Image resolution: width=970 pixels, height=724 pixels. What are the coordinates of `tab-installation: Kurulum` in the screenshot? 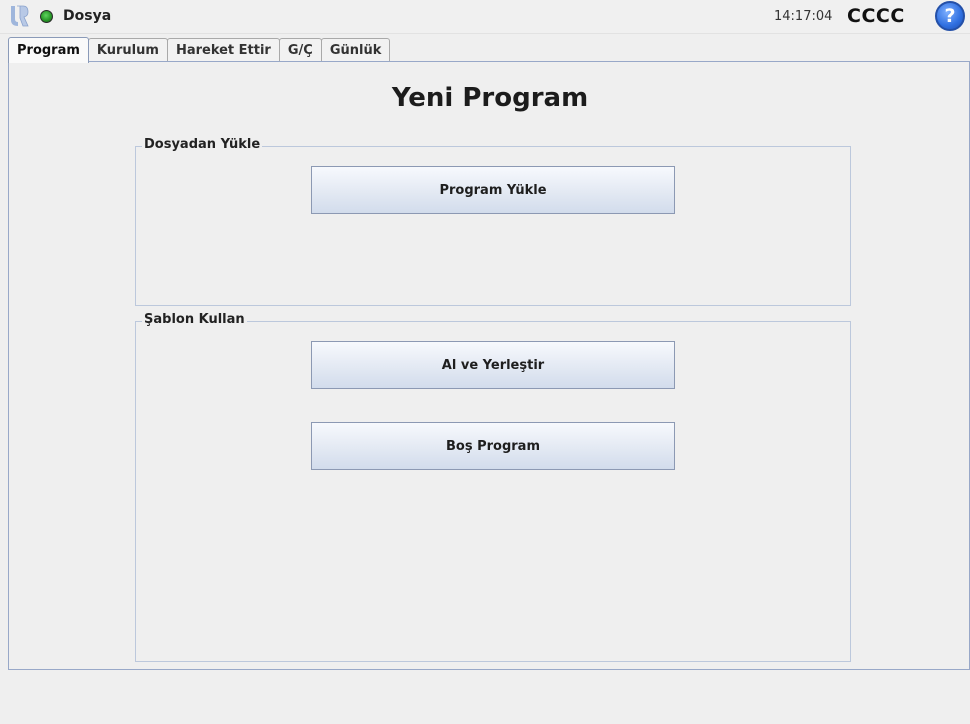 It's located at (127, 50).